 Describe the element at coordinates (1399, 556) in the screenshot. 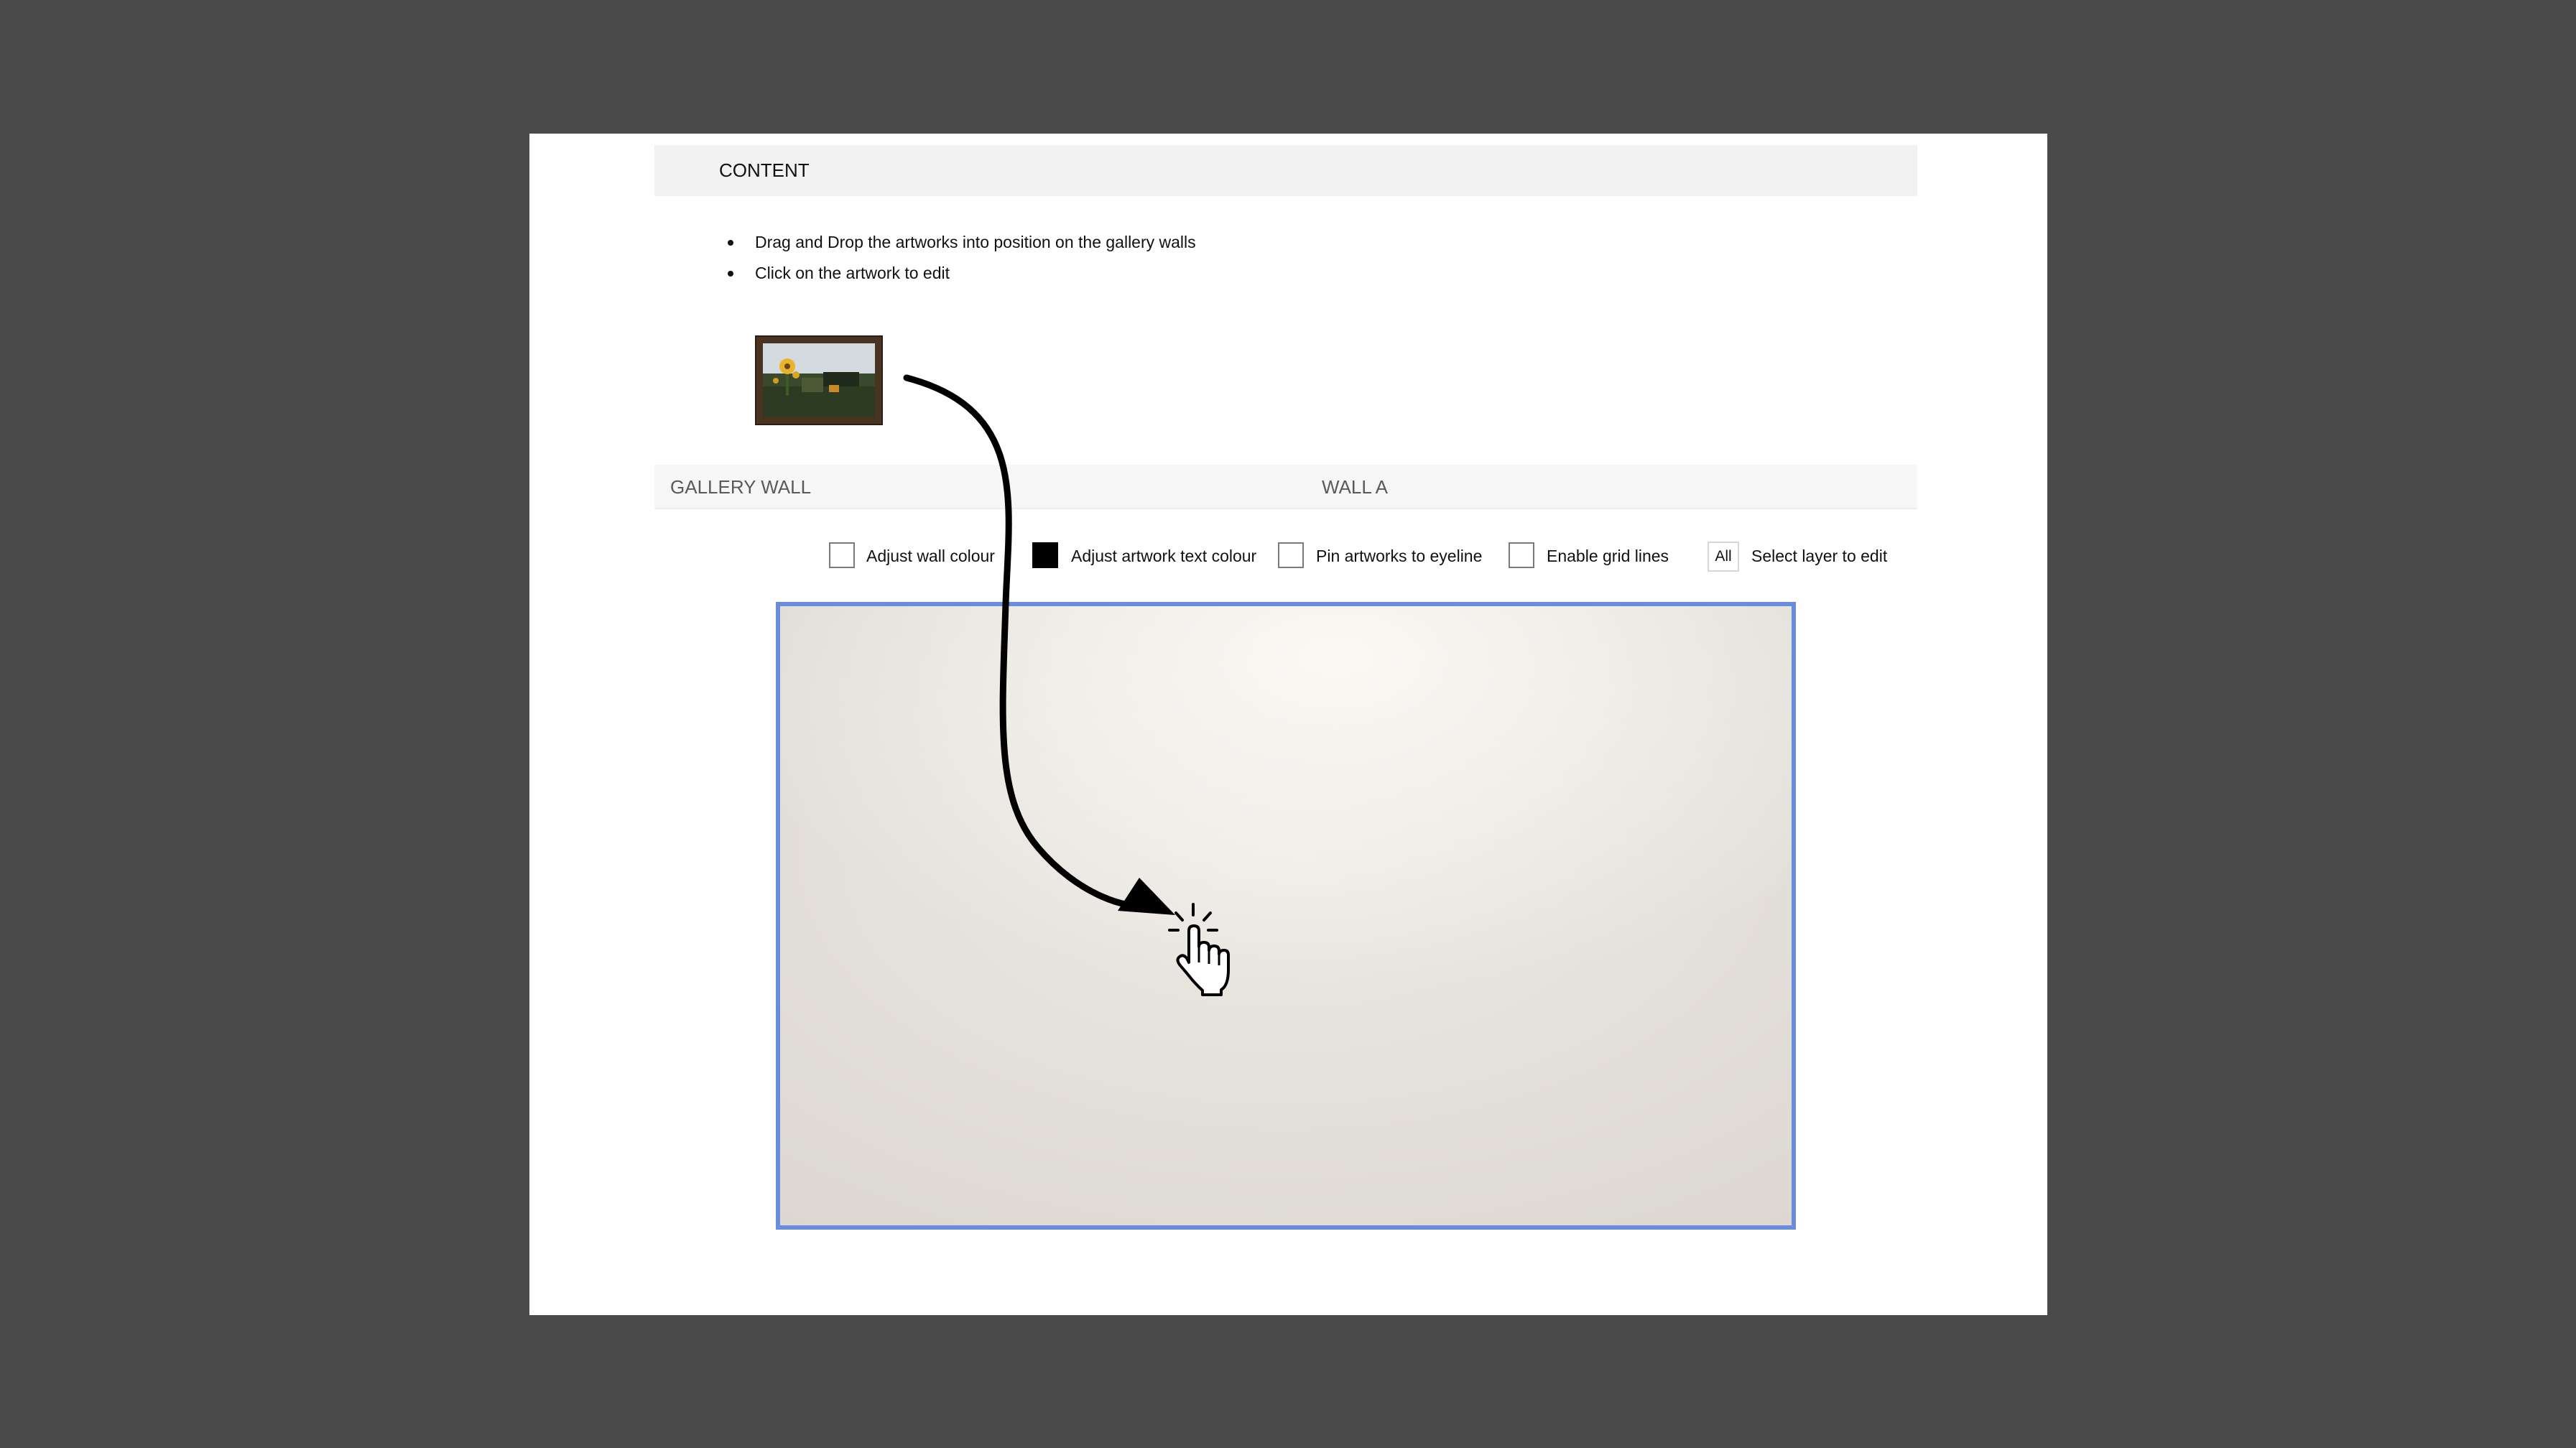

I see `pin-eyeline-label: Pin artworks to eyeline` at that location.